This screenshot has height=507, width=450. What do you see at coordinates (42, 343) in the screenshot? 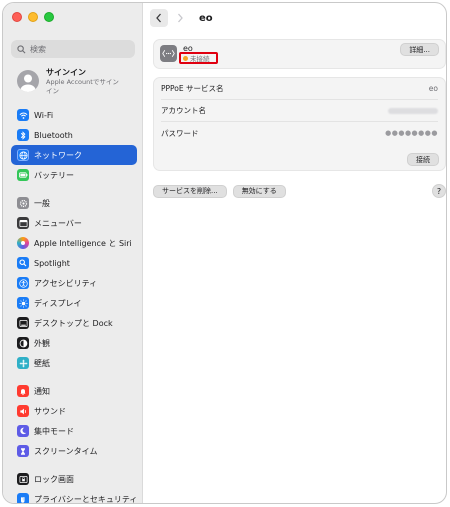
I see `sidebar-item-label: 外観` at bounding box center [42, 343].